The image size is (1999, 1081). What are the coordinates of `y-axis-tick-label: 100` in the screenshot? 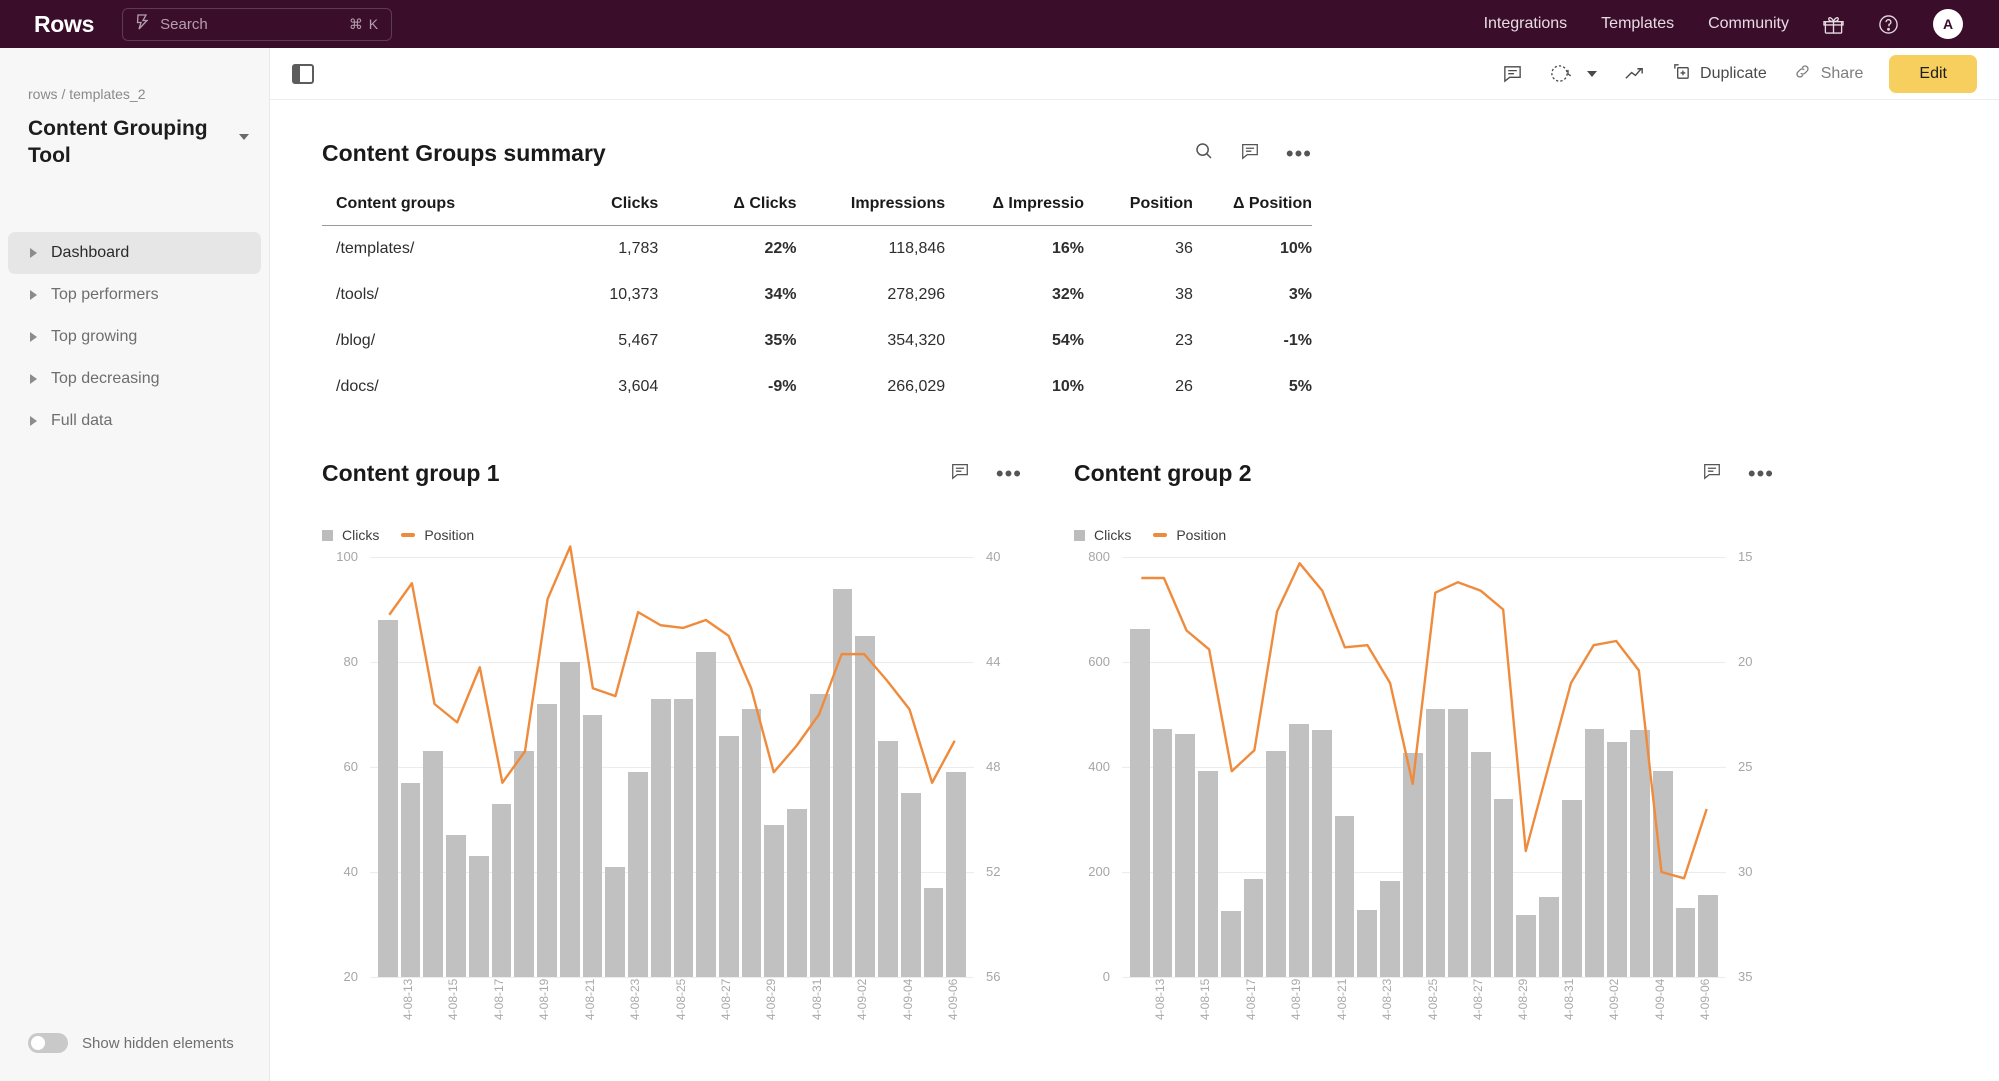 It's located at (347, 556).